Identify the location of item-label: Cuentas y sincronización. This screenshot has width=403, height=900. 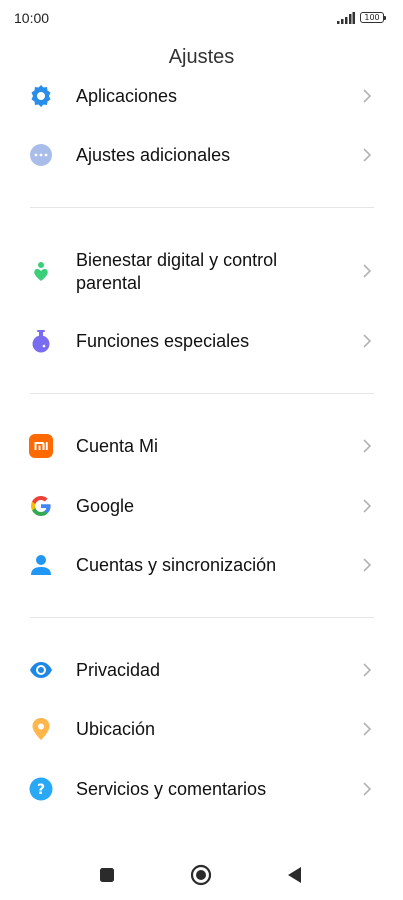
(176, 565).